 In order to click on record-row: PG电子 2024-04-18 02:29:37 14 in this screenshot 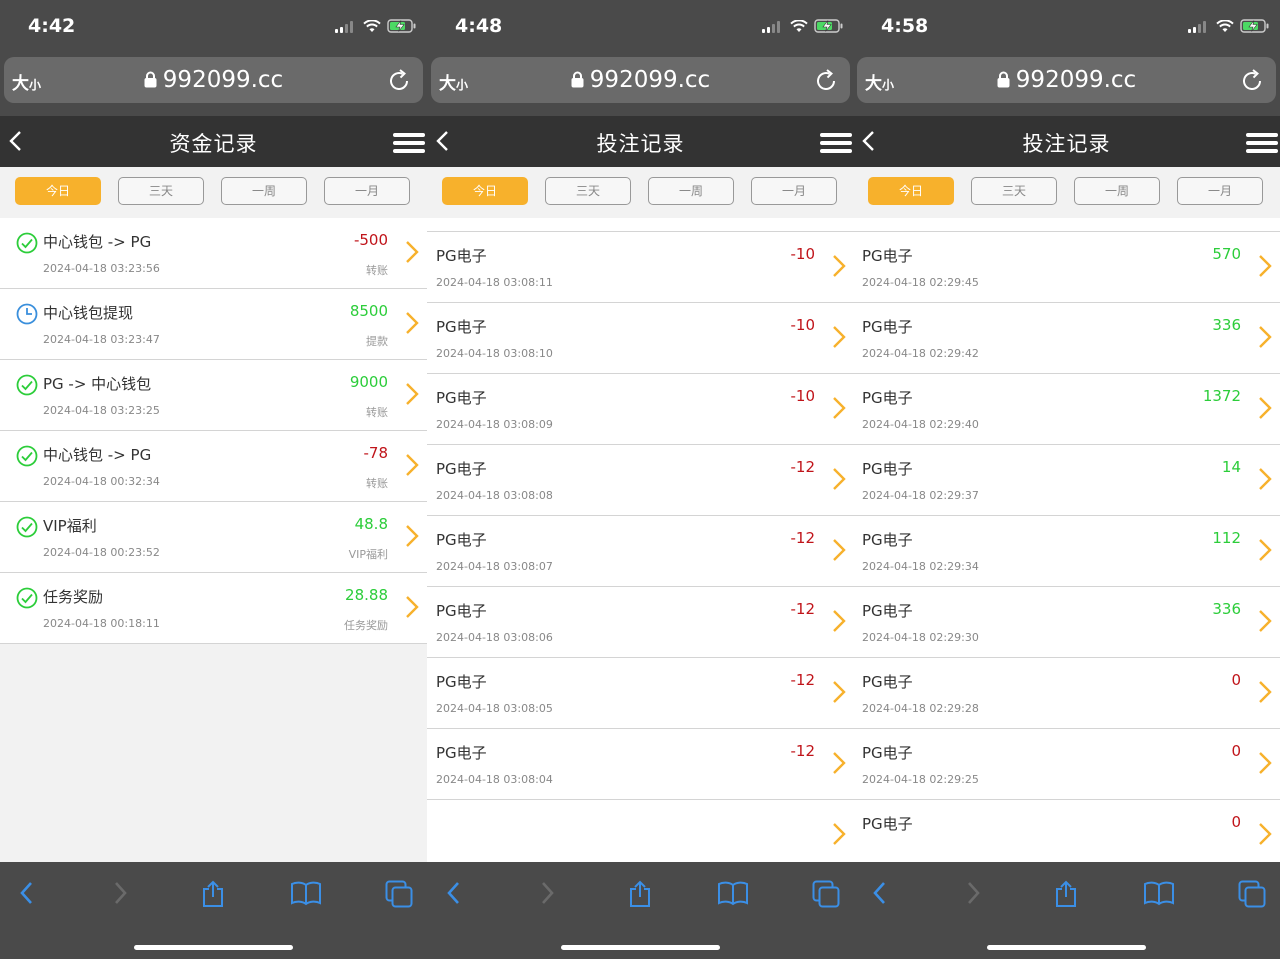, I will do `click(1066, 480)`.